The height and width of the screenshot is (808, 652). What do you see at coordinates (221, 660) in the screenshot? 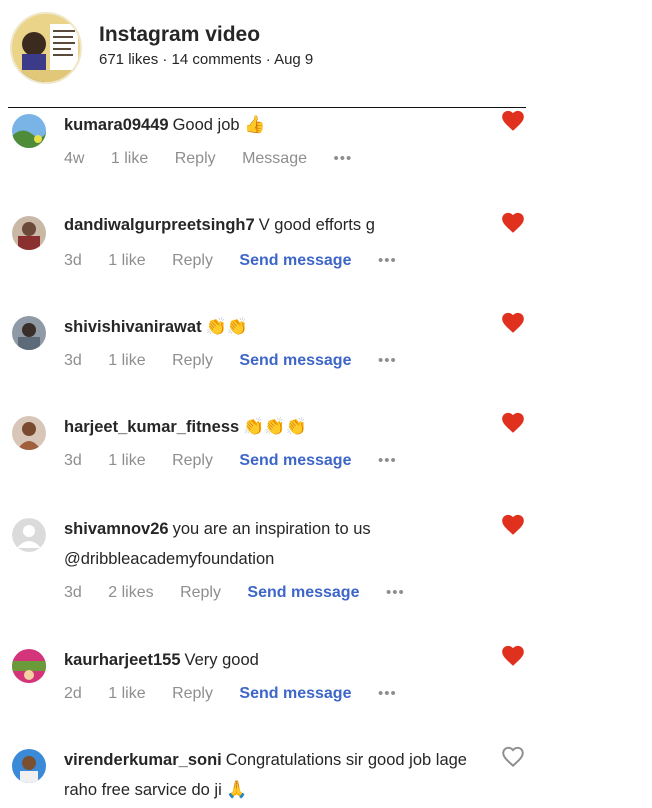
I see `comment-body: Very good` at bounding box center [221, 660].